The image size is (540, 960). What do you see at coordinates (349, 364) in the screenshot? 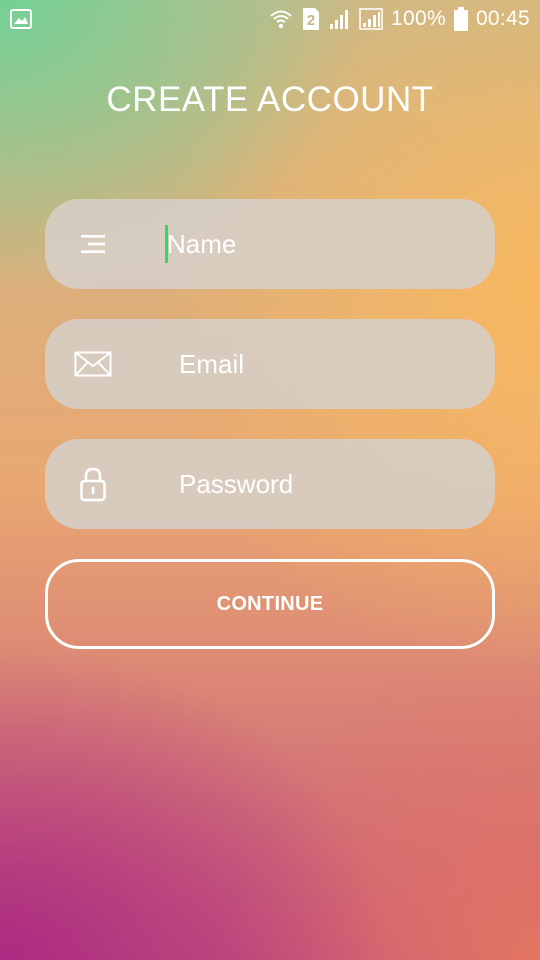
I see `email-input` at bounding box center [349, 364].